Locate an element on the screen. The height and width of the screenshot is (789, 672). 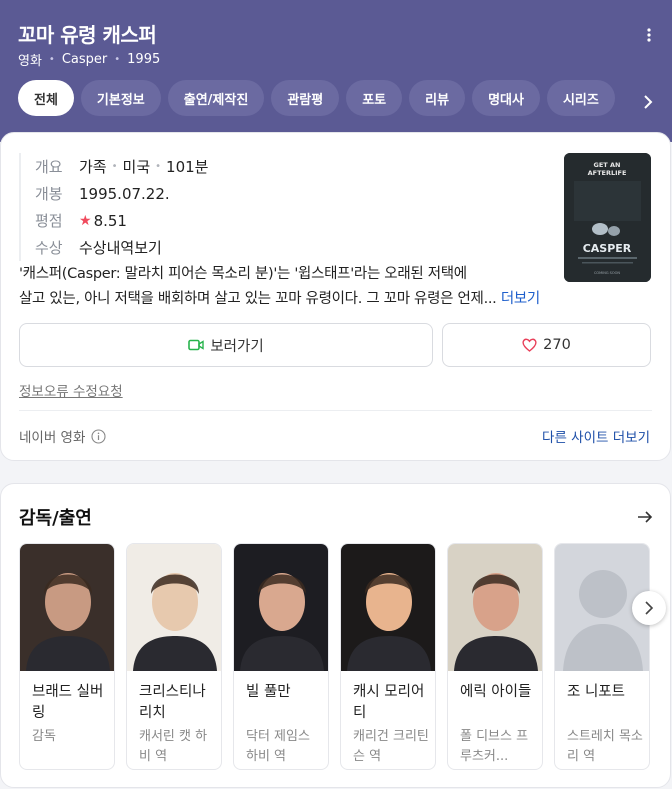
cast-member-card: 브래드 실버링감독 is located at coordinates (67, 656).